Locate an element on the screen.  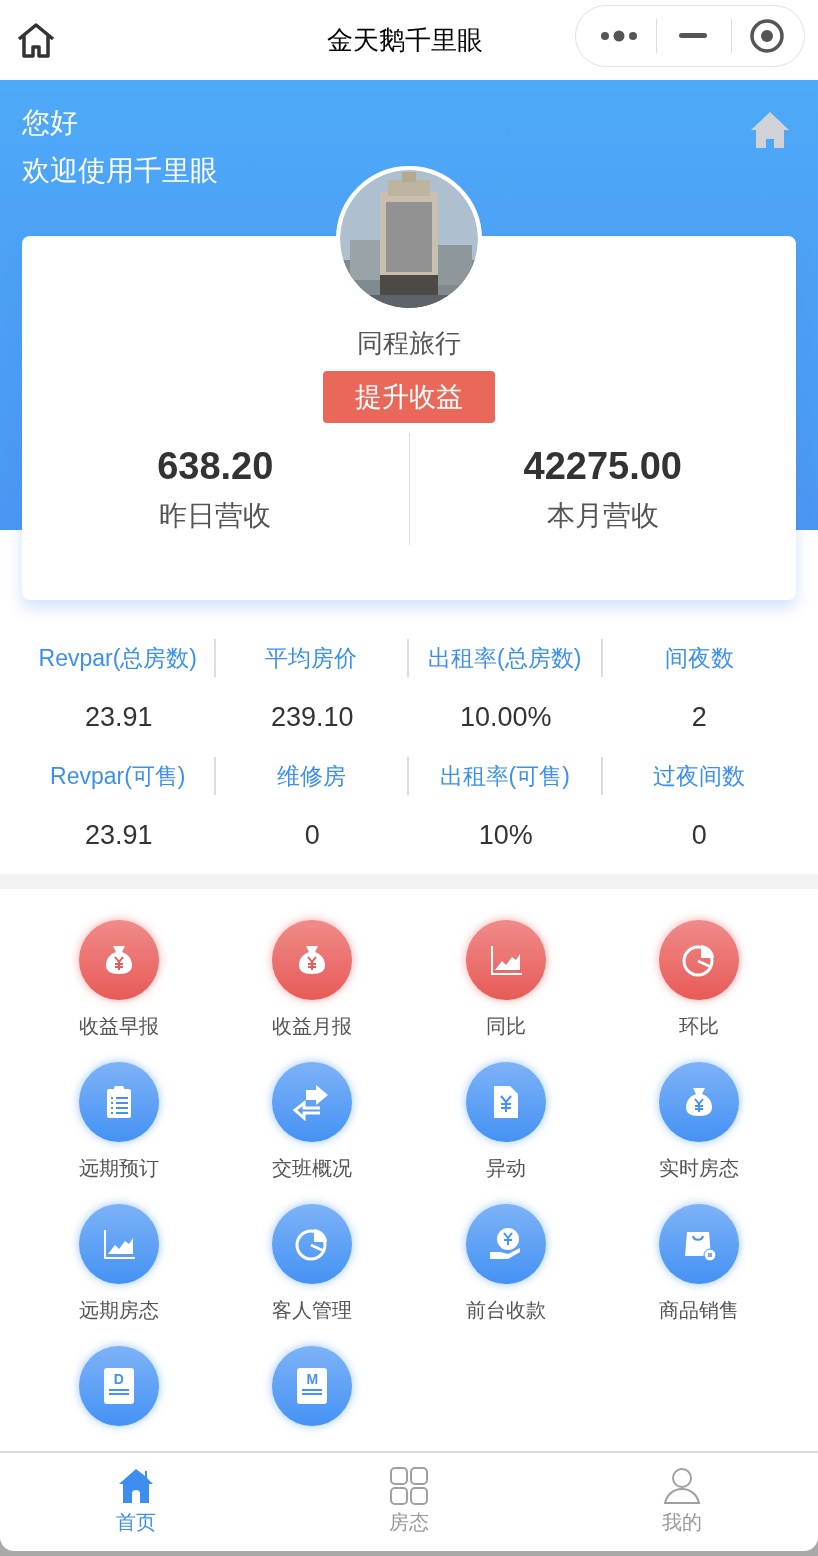
revenue-value: 42275.00 is located at coordinates (602, 466).